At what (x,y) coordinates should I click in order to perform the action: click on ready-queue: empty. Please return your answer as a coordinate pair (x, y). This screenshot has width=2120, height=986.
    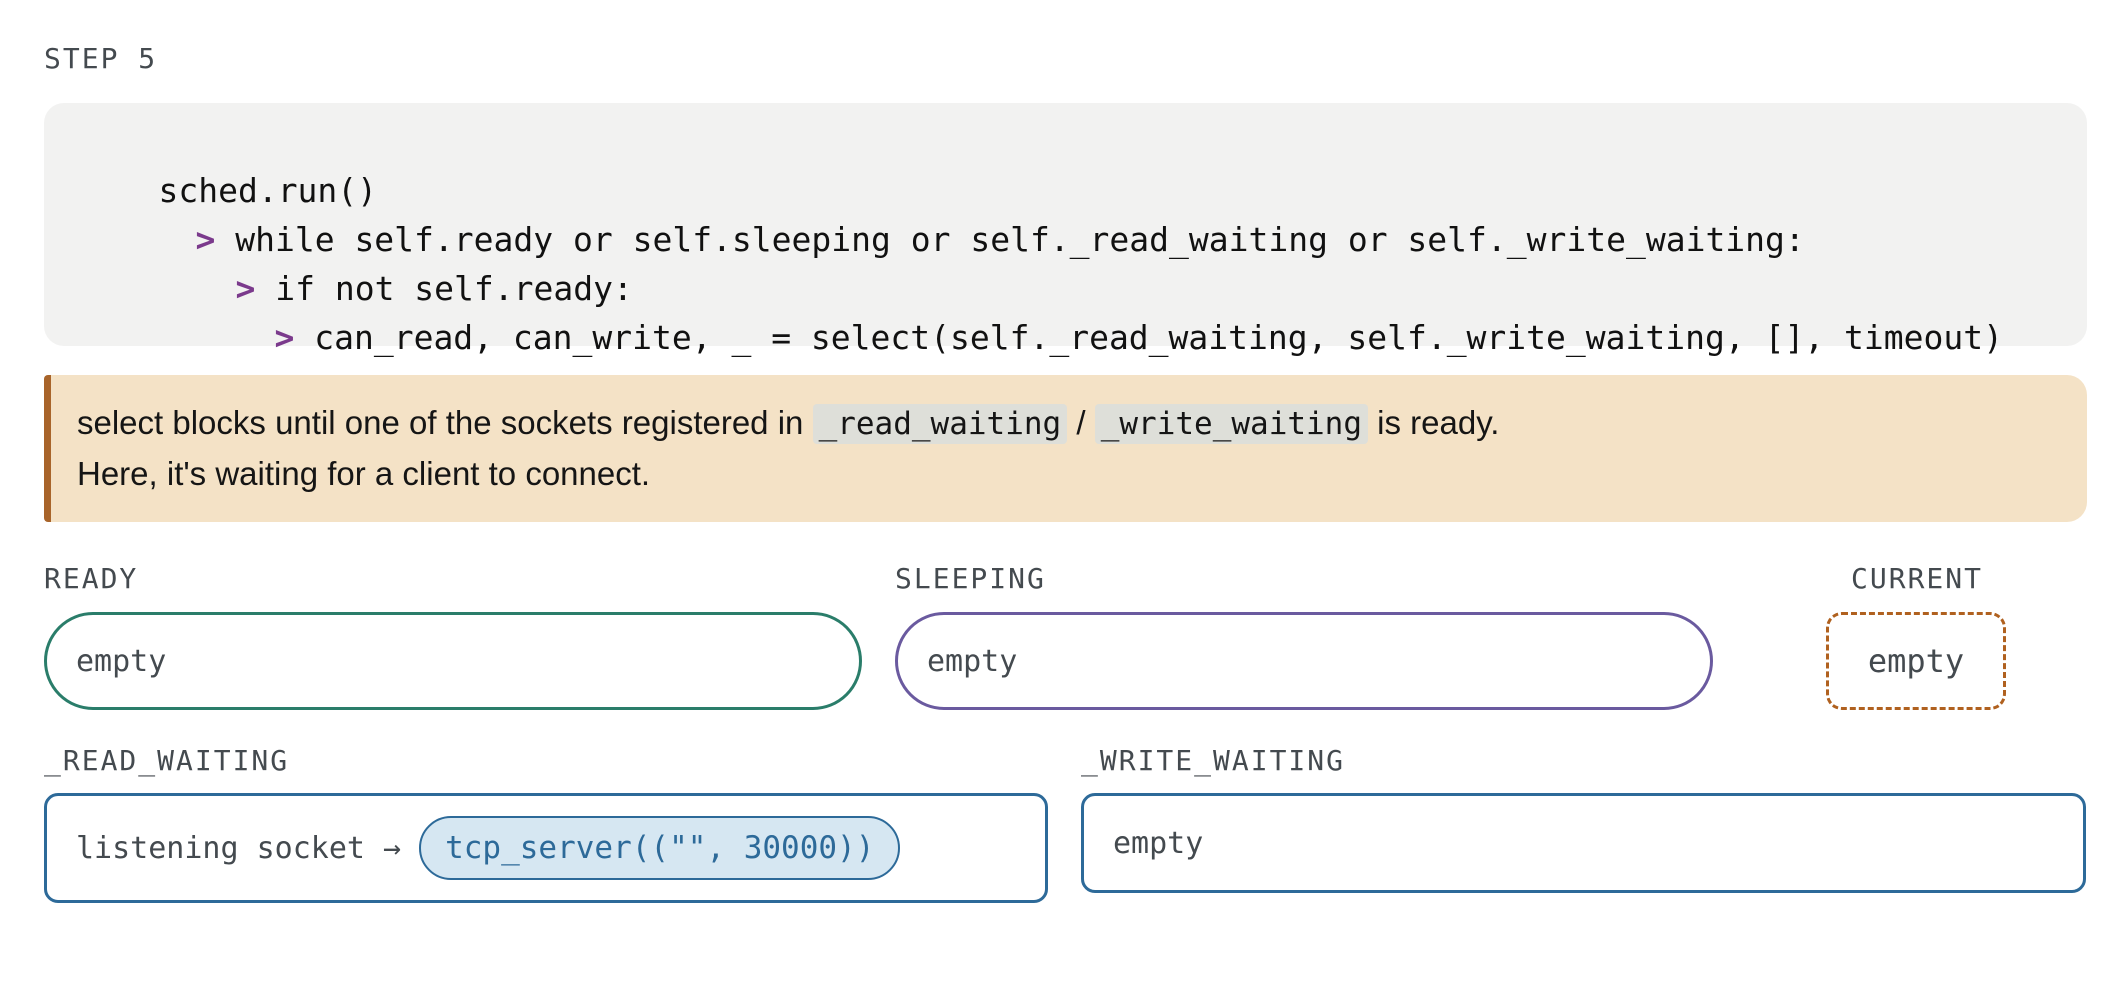
    Looking at the image, I should click on (453, 661).